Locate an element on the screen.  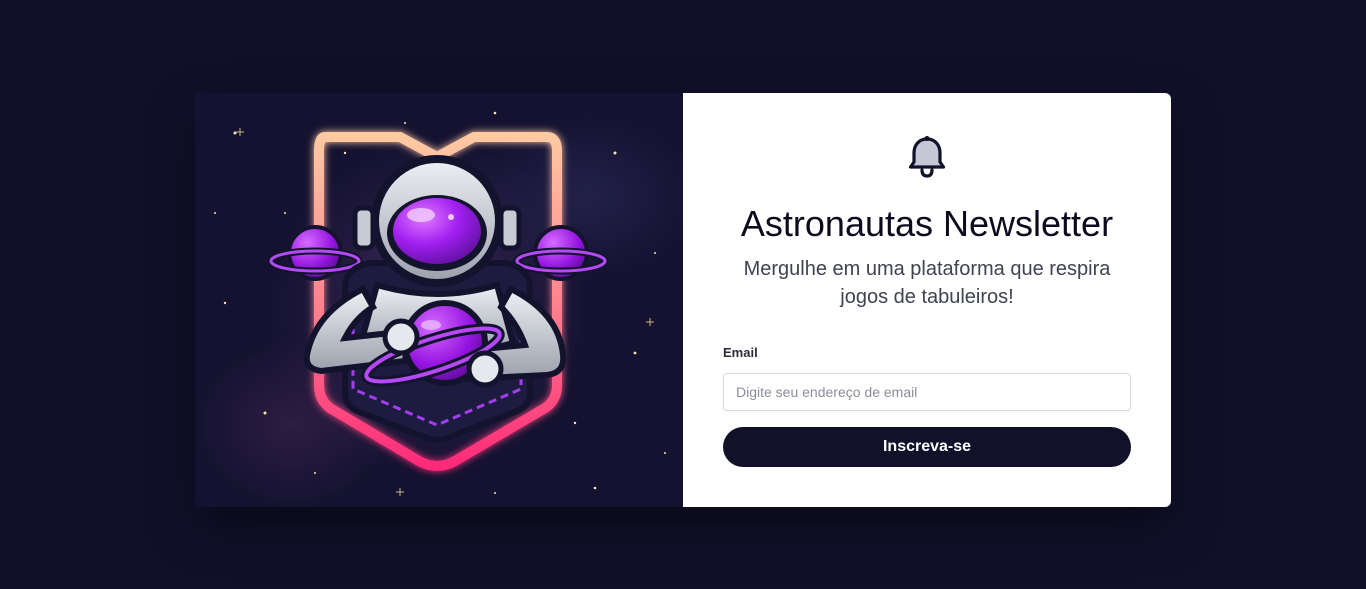
subscribe-button: Inscreva-se is located at coordinates (927, 447).